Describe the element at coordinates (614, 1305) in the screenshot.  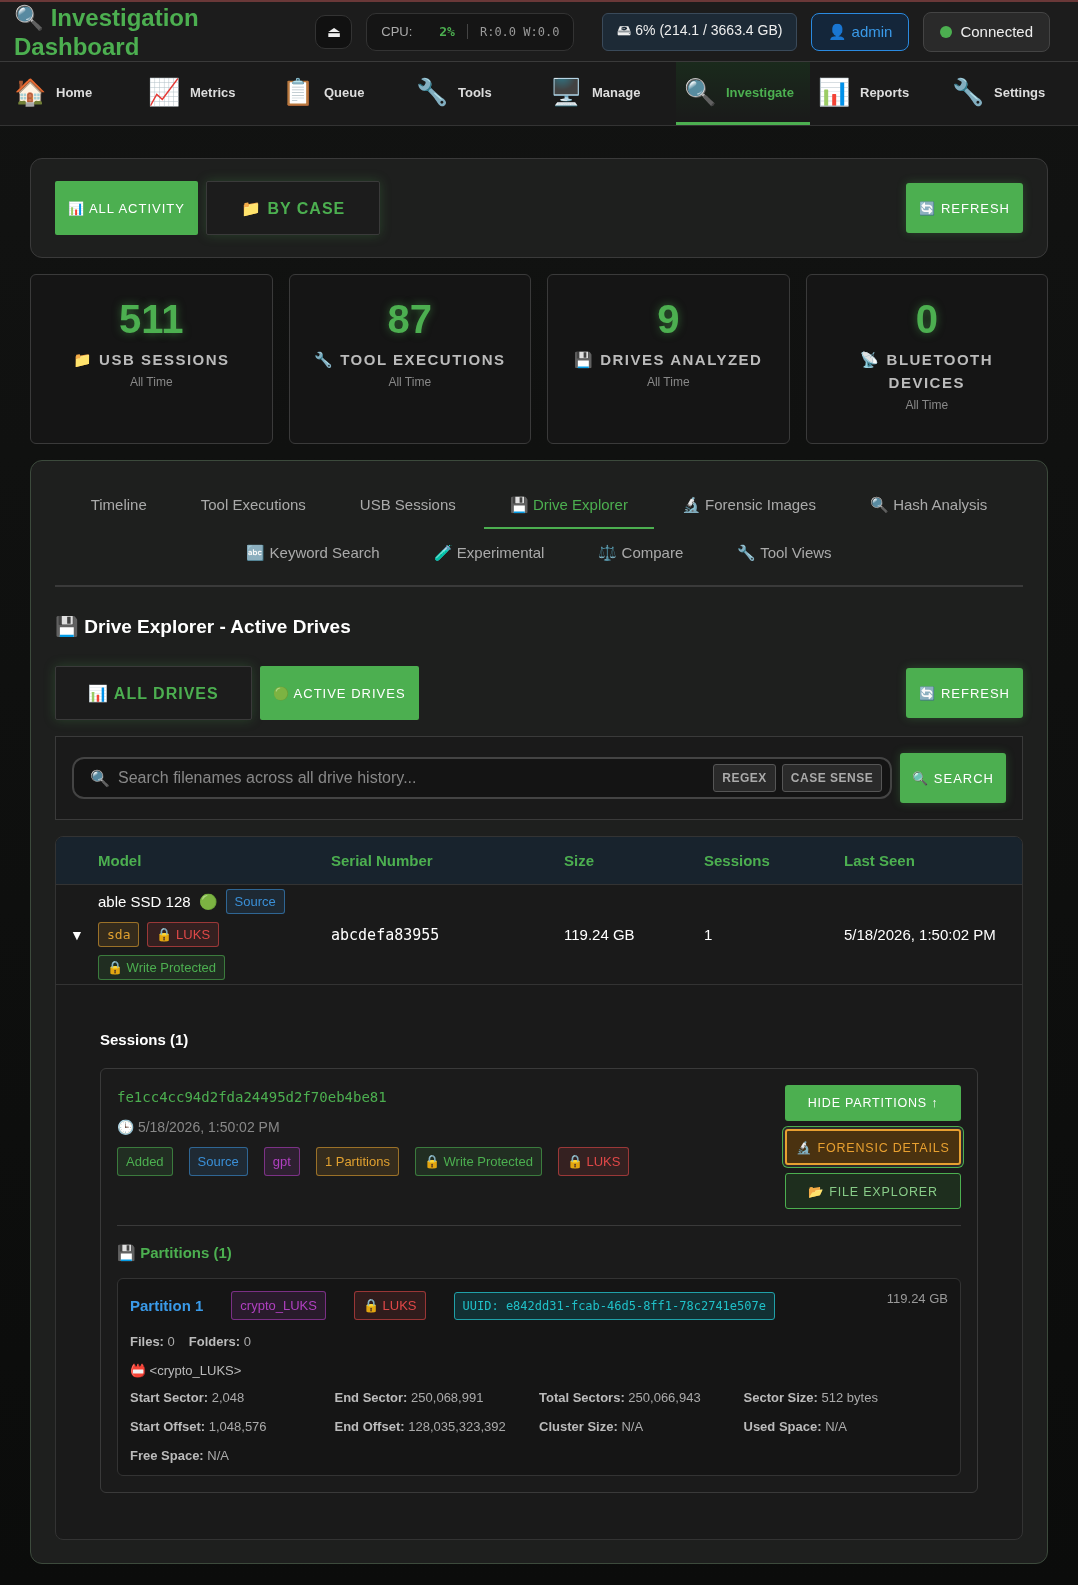
I see `uuid-tag: UUID: e842dd31-fcab-46d5-8ff1-78c2741e507e` at that location.